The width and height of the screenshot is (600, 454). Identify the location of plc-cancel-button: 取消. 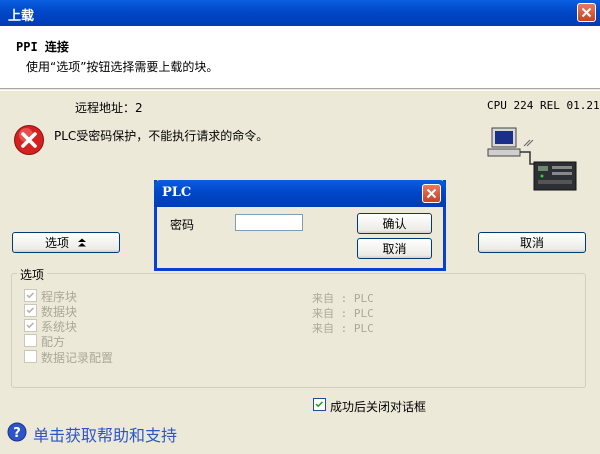
(394, 248).